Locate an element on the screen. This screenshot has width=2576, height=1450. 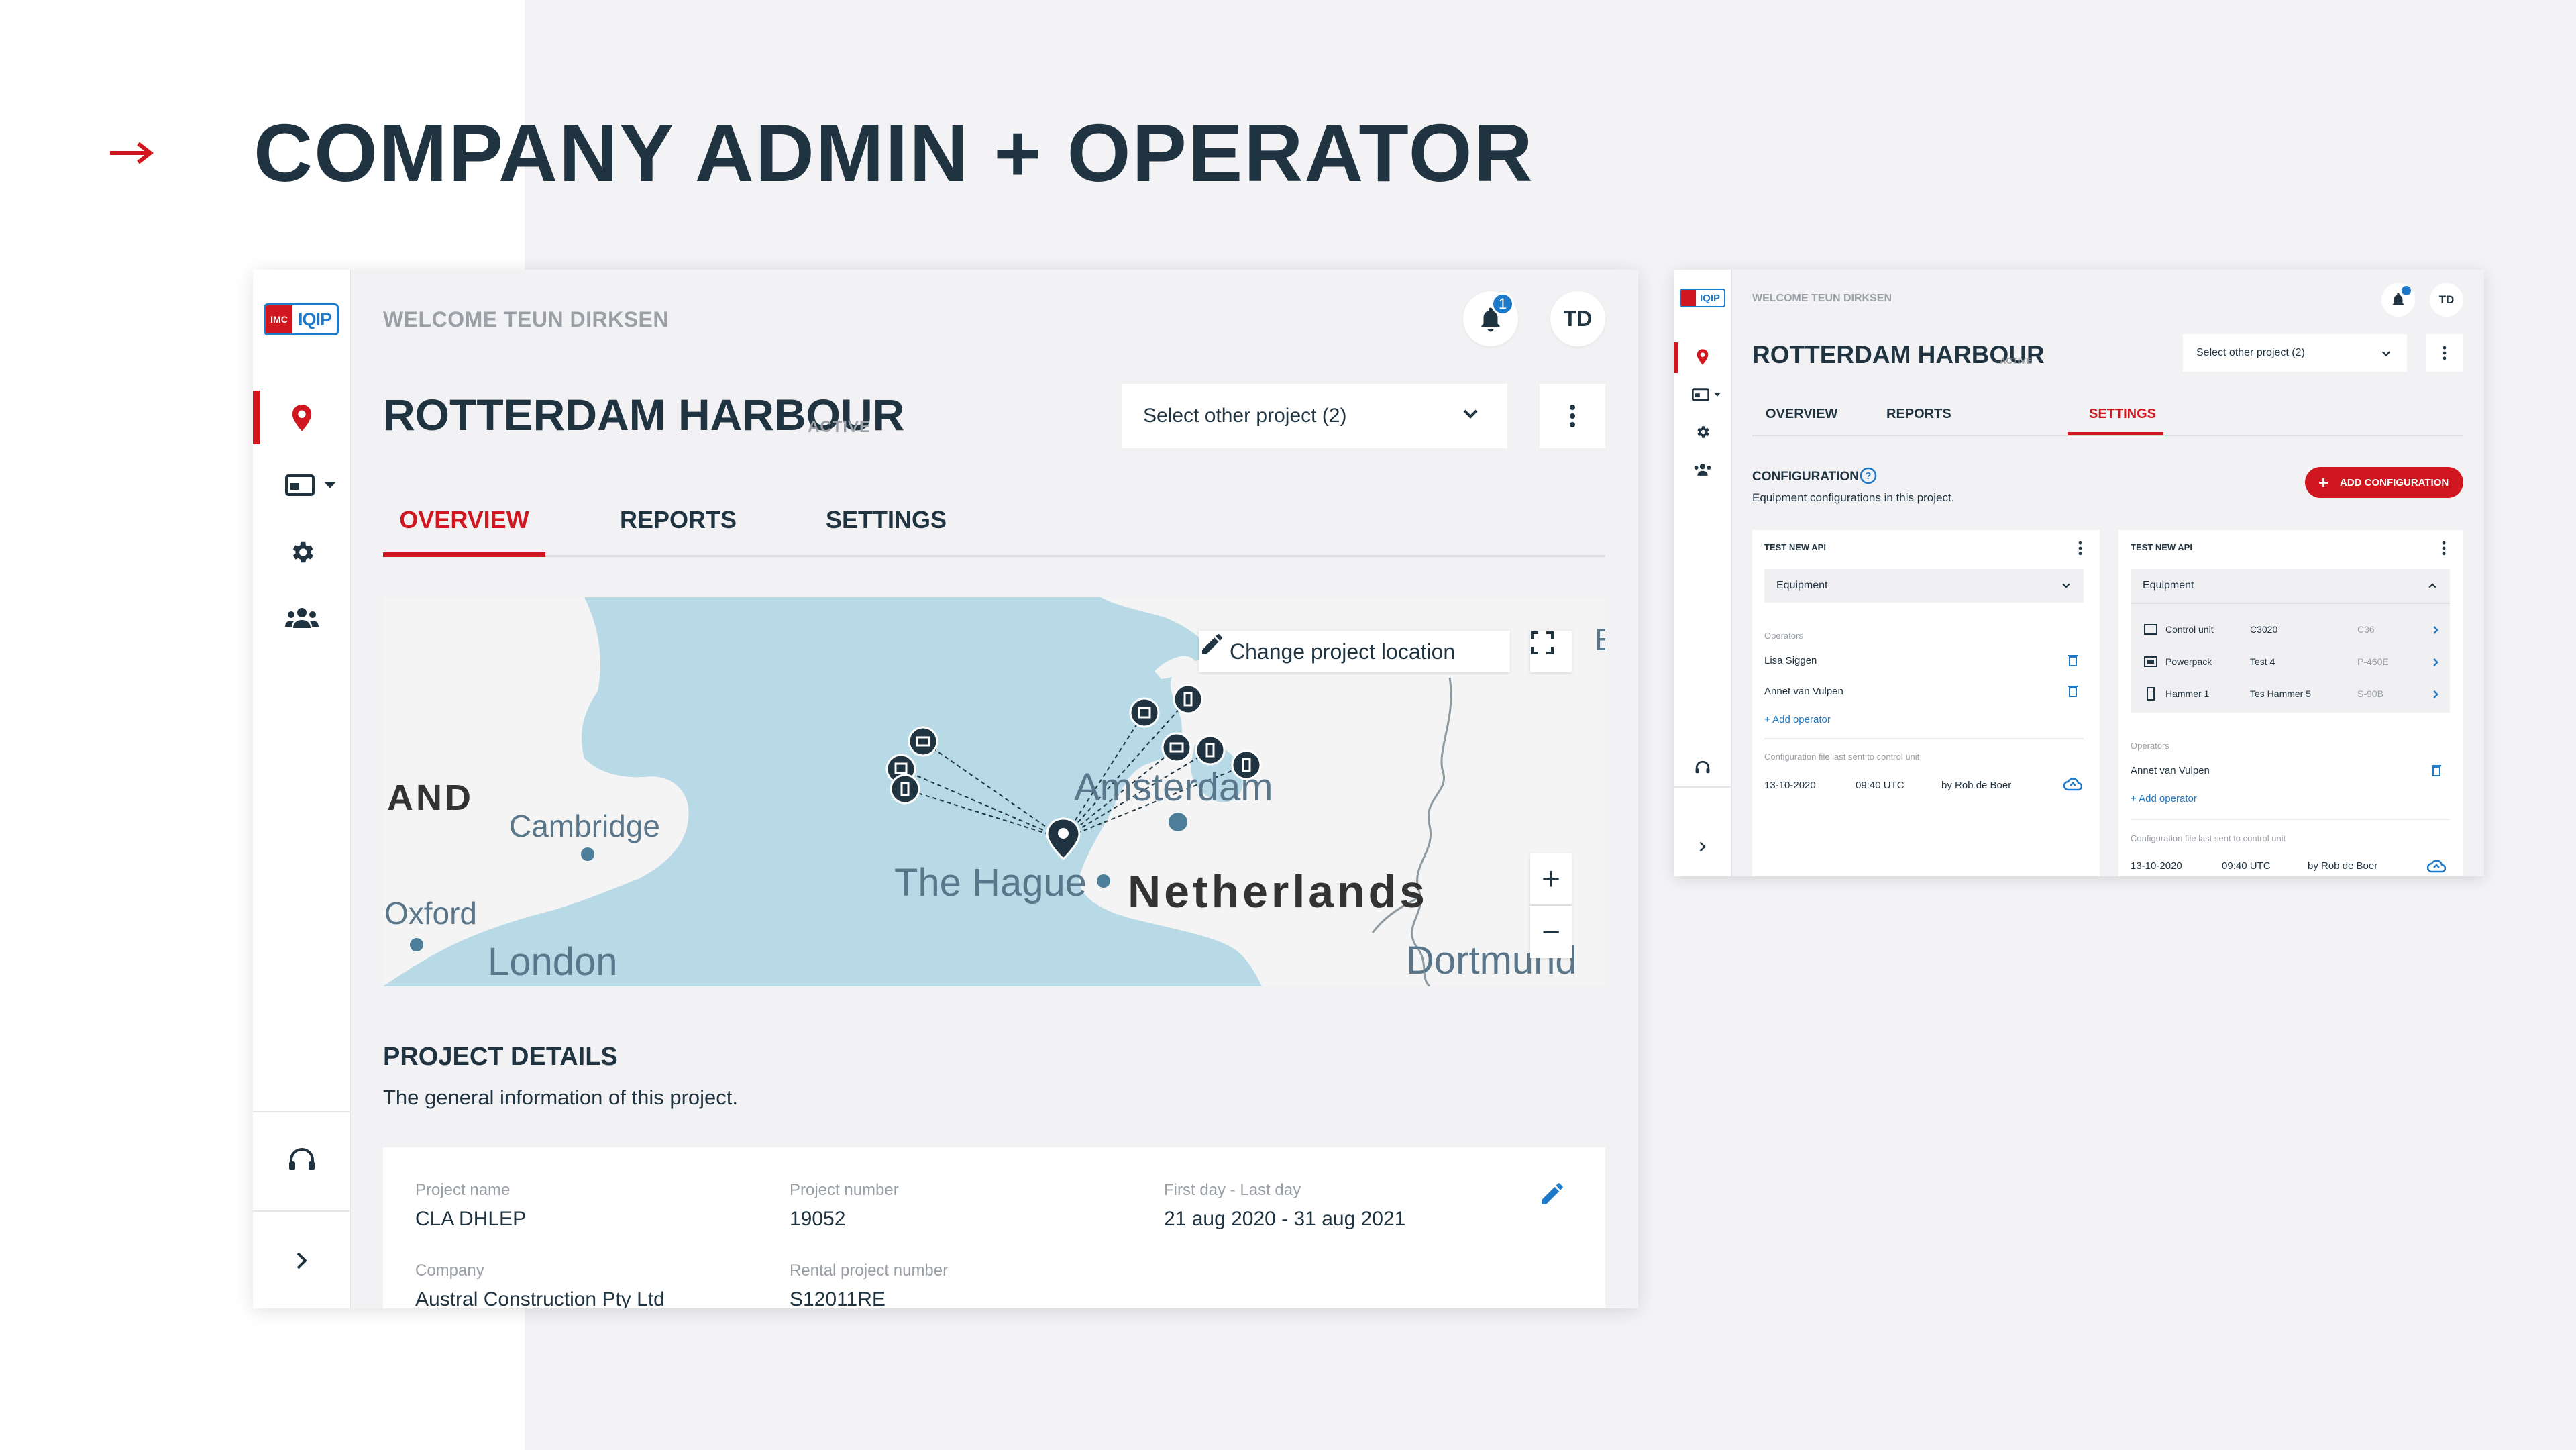
logo-imc: IMC is located at coordinates (279, 319).